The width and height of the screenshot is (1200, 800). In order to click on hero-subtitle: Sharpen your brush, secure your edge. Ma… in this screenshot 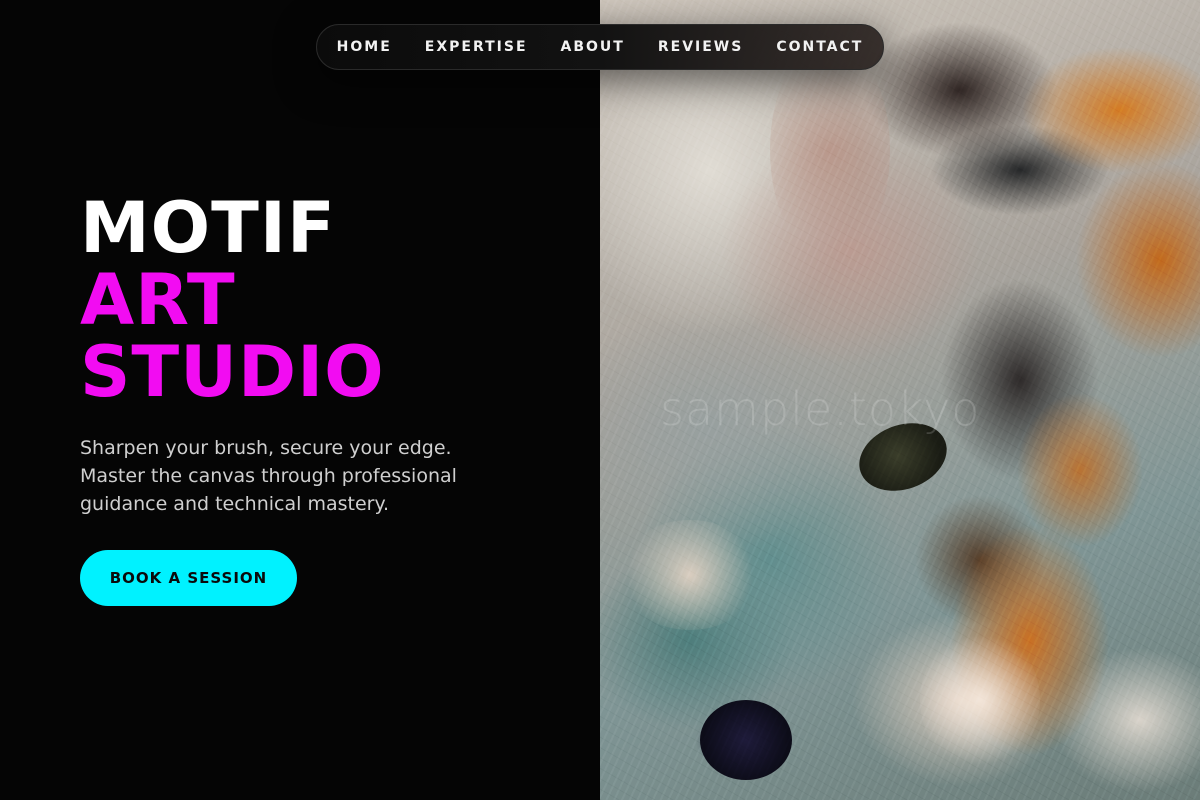, I will do `click(268, 476)`.